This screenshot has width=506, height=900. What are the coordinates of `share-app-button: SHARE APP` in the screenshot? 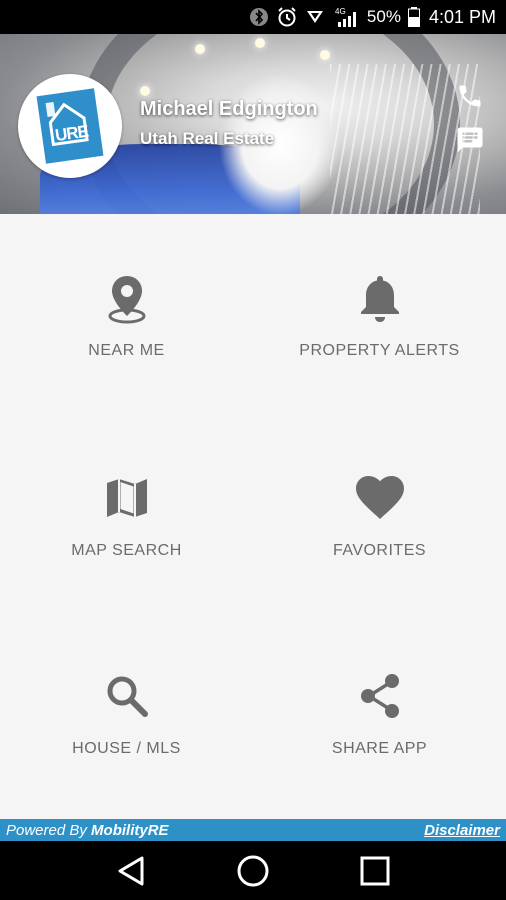 It's located at (379, 712).